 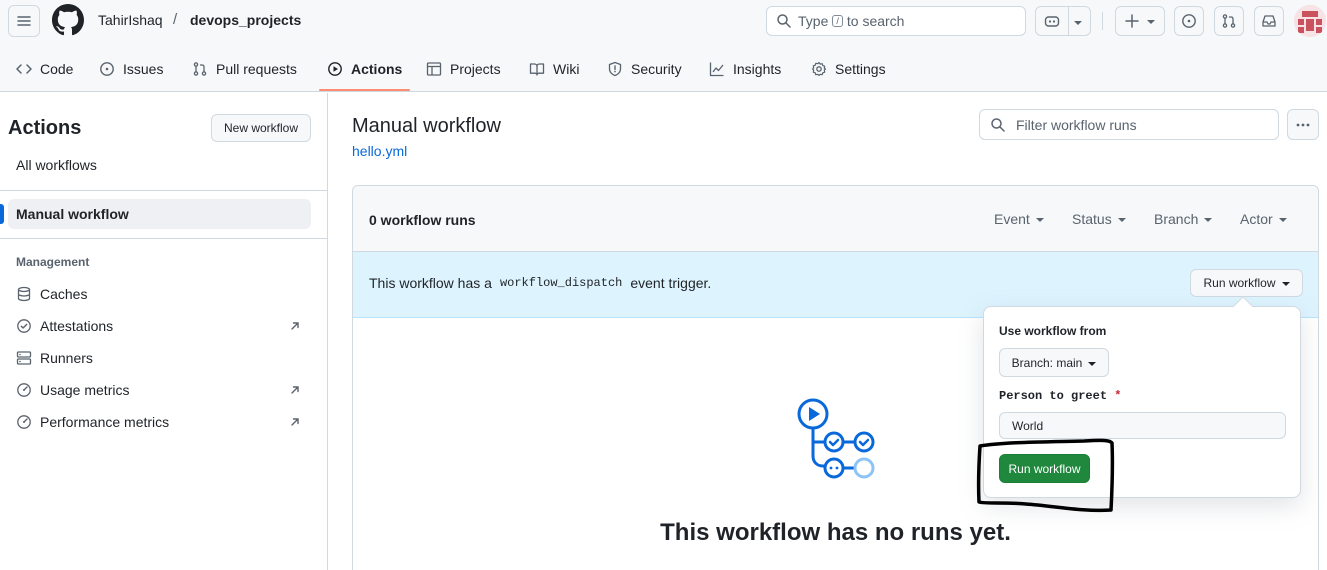 I want to click on breadcrumb-owner: TahirIshaq, so click(x=130, y=20).